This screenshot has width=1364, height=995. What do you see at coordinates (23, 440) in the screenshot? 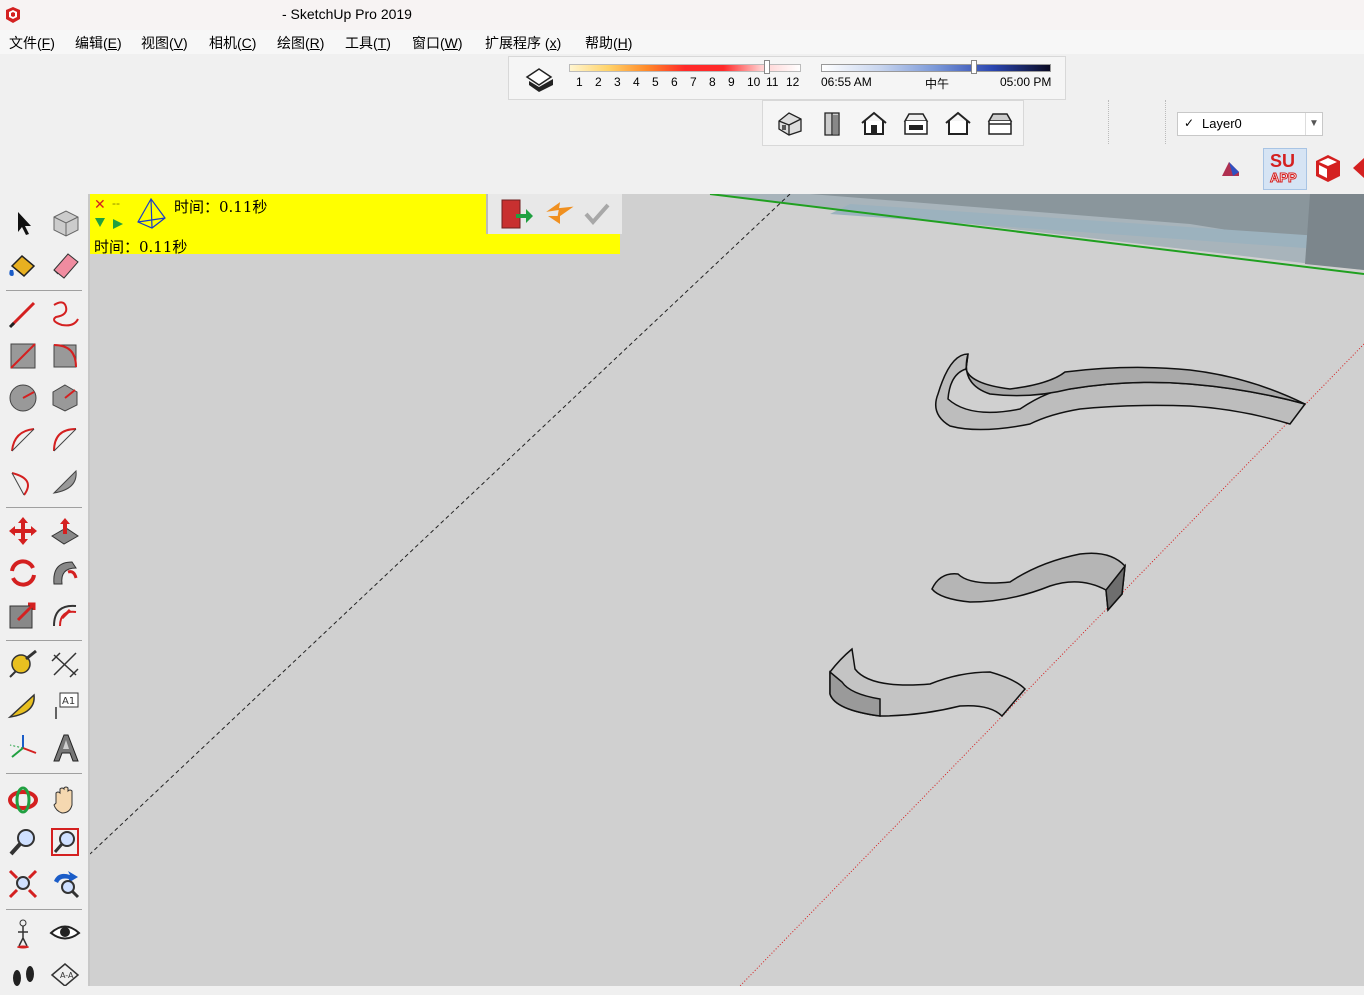
I see `arc-button` at bounding box center [23, 440].